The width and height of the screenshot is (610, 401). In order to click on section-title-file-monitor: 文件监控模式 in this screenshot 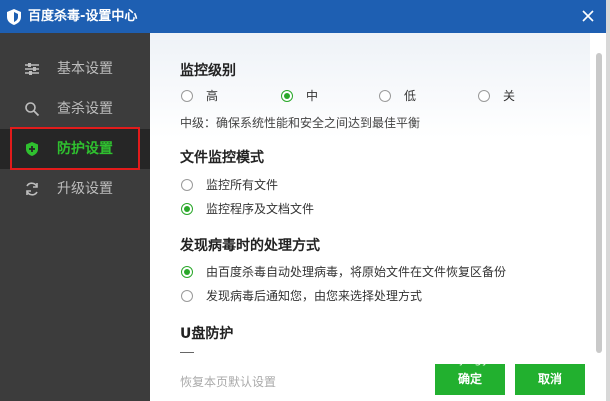, I will do `click(222, 158)`.